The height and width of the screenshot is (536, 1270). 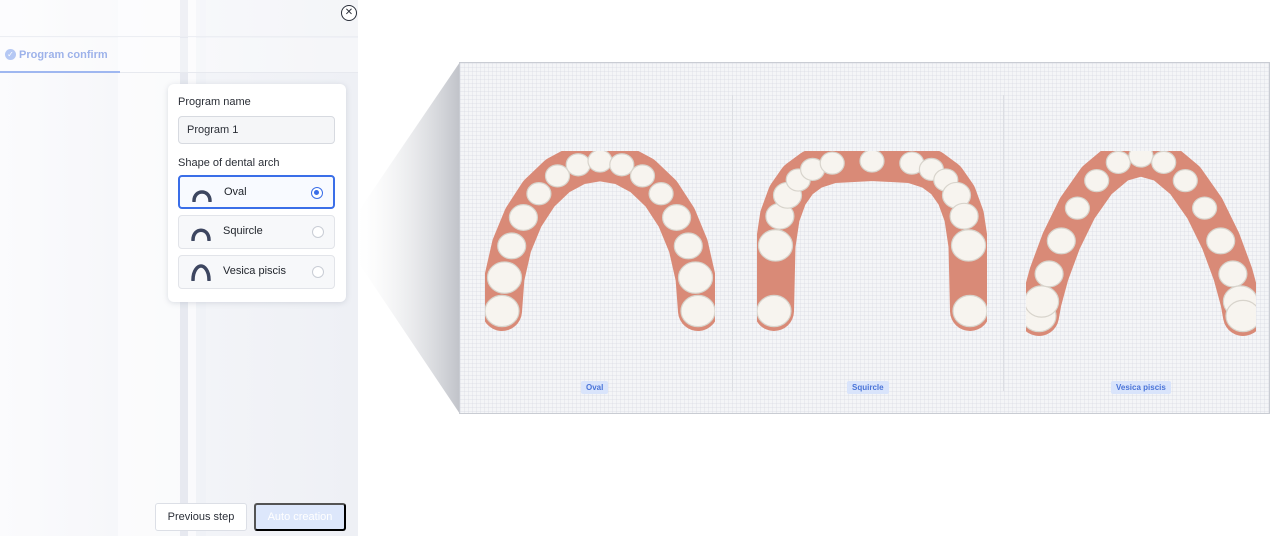 I want to click on arch-option-oval: Oval, so click(x=256, y=192).